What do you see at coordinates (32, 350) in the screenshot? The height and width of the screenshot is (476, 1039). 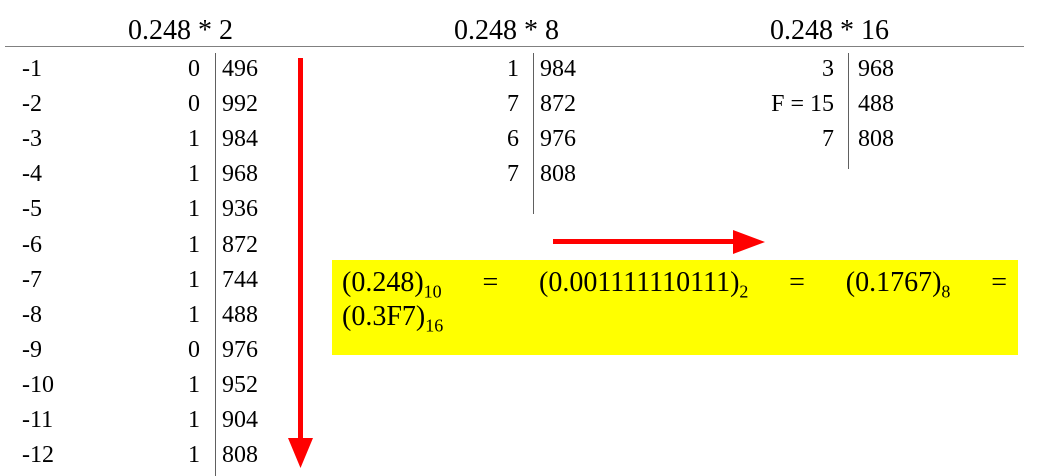 I see `binary-position: -9` at bounding box center [32, 350].